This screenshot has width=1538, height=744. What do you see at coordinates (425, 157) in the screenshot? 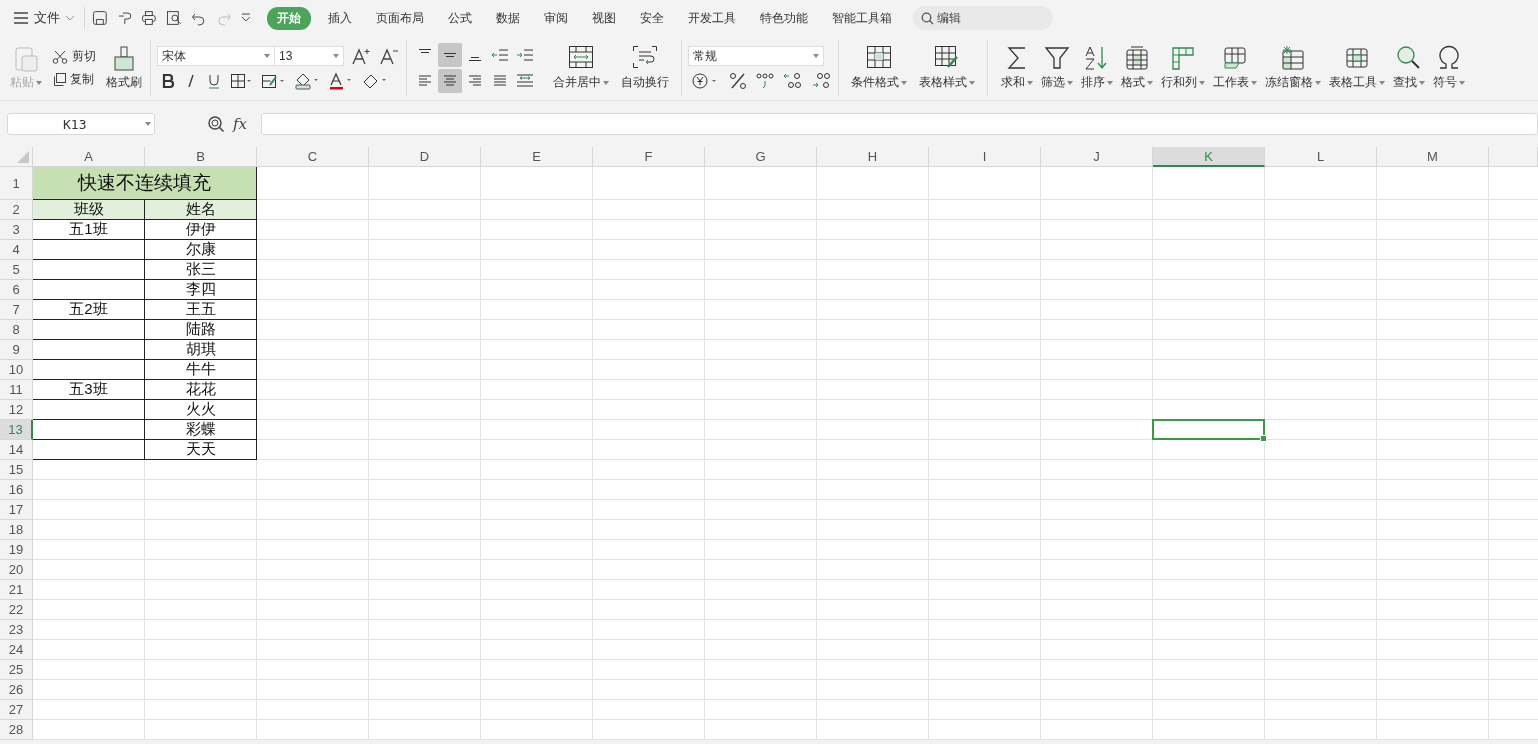
I see `column-header: D` at bounding box center [425, 157].